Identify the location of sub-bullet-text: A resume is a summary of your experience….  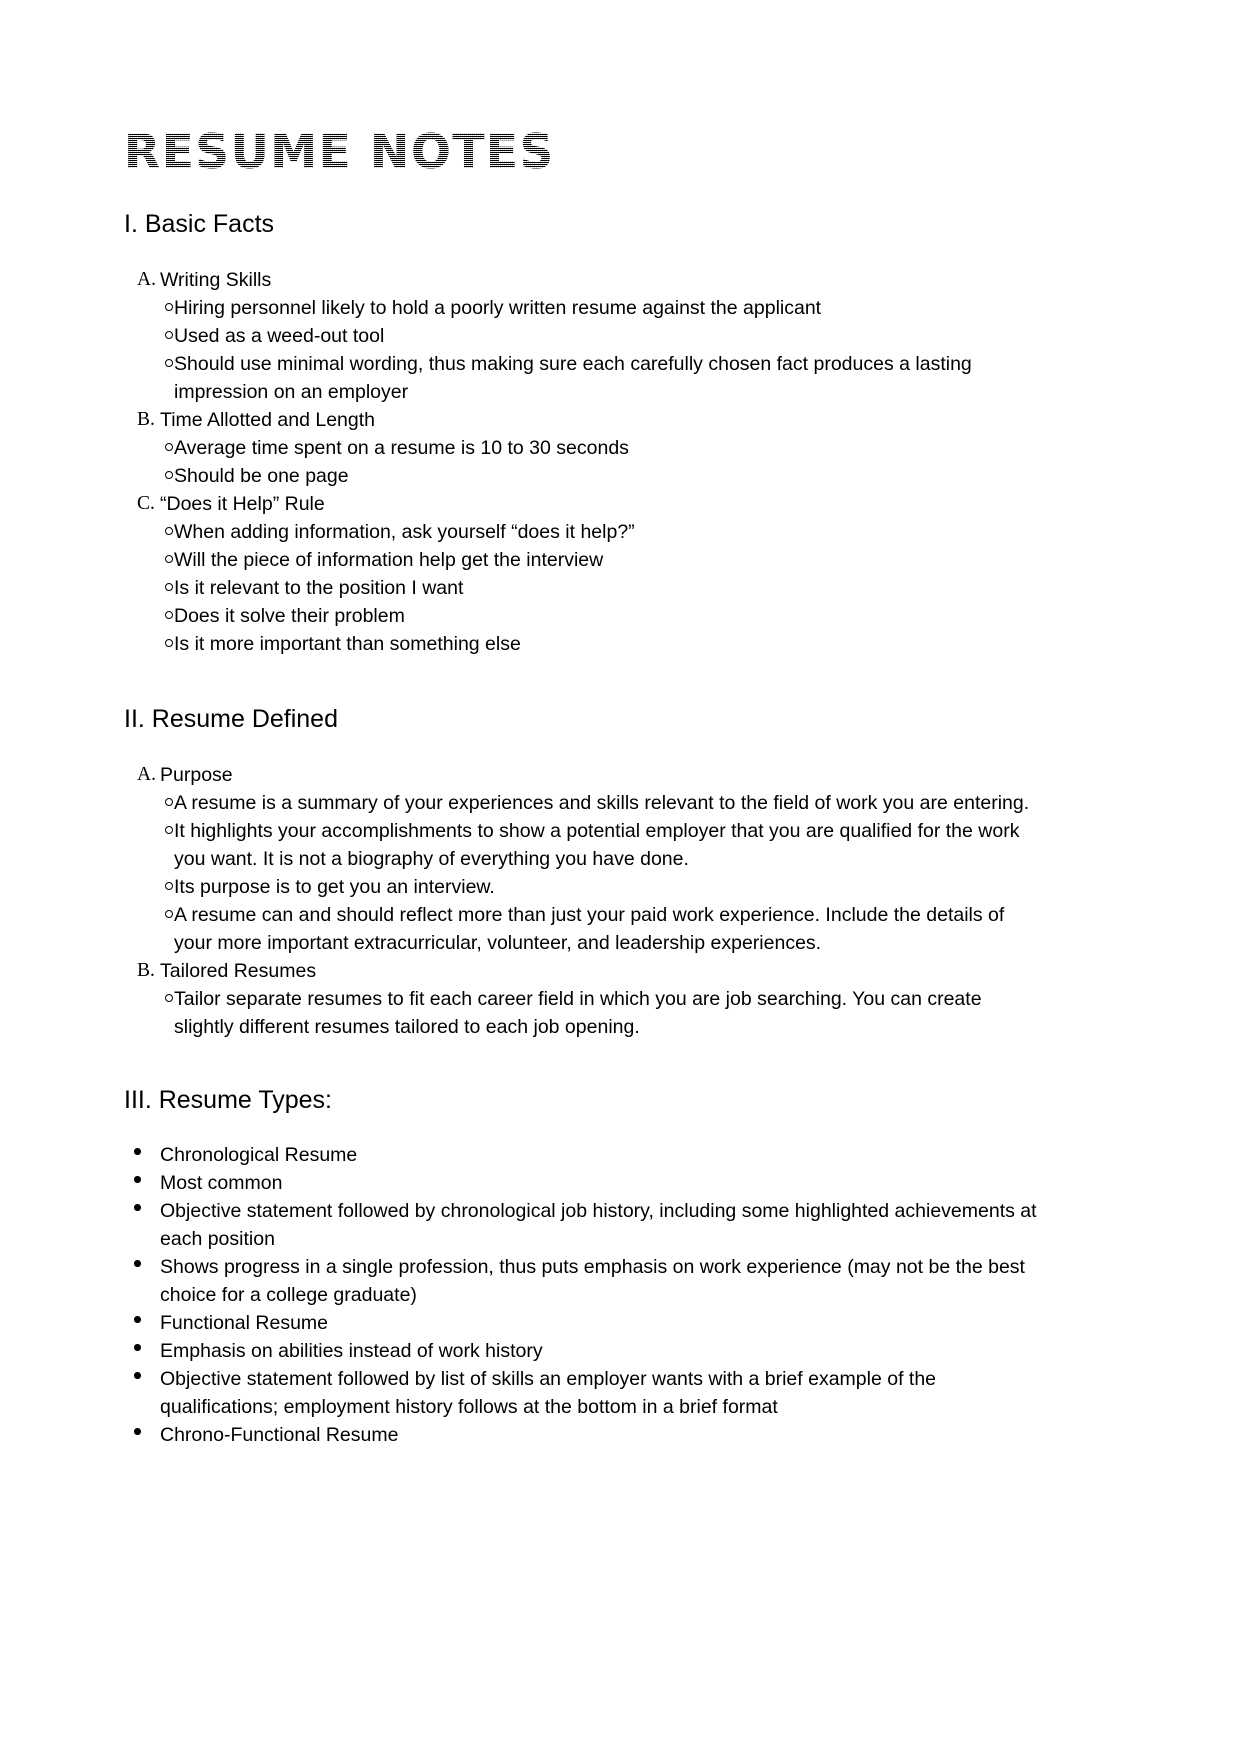
(602, 803).